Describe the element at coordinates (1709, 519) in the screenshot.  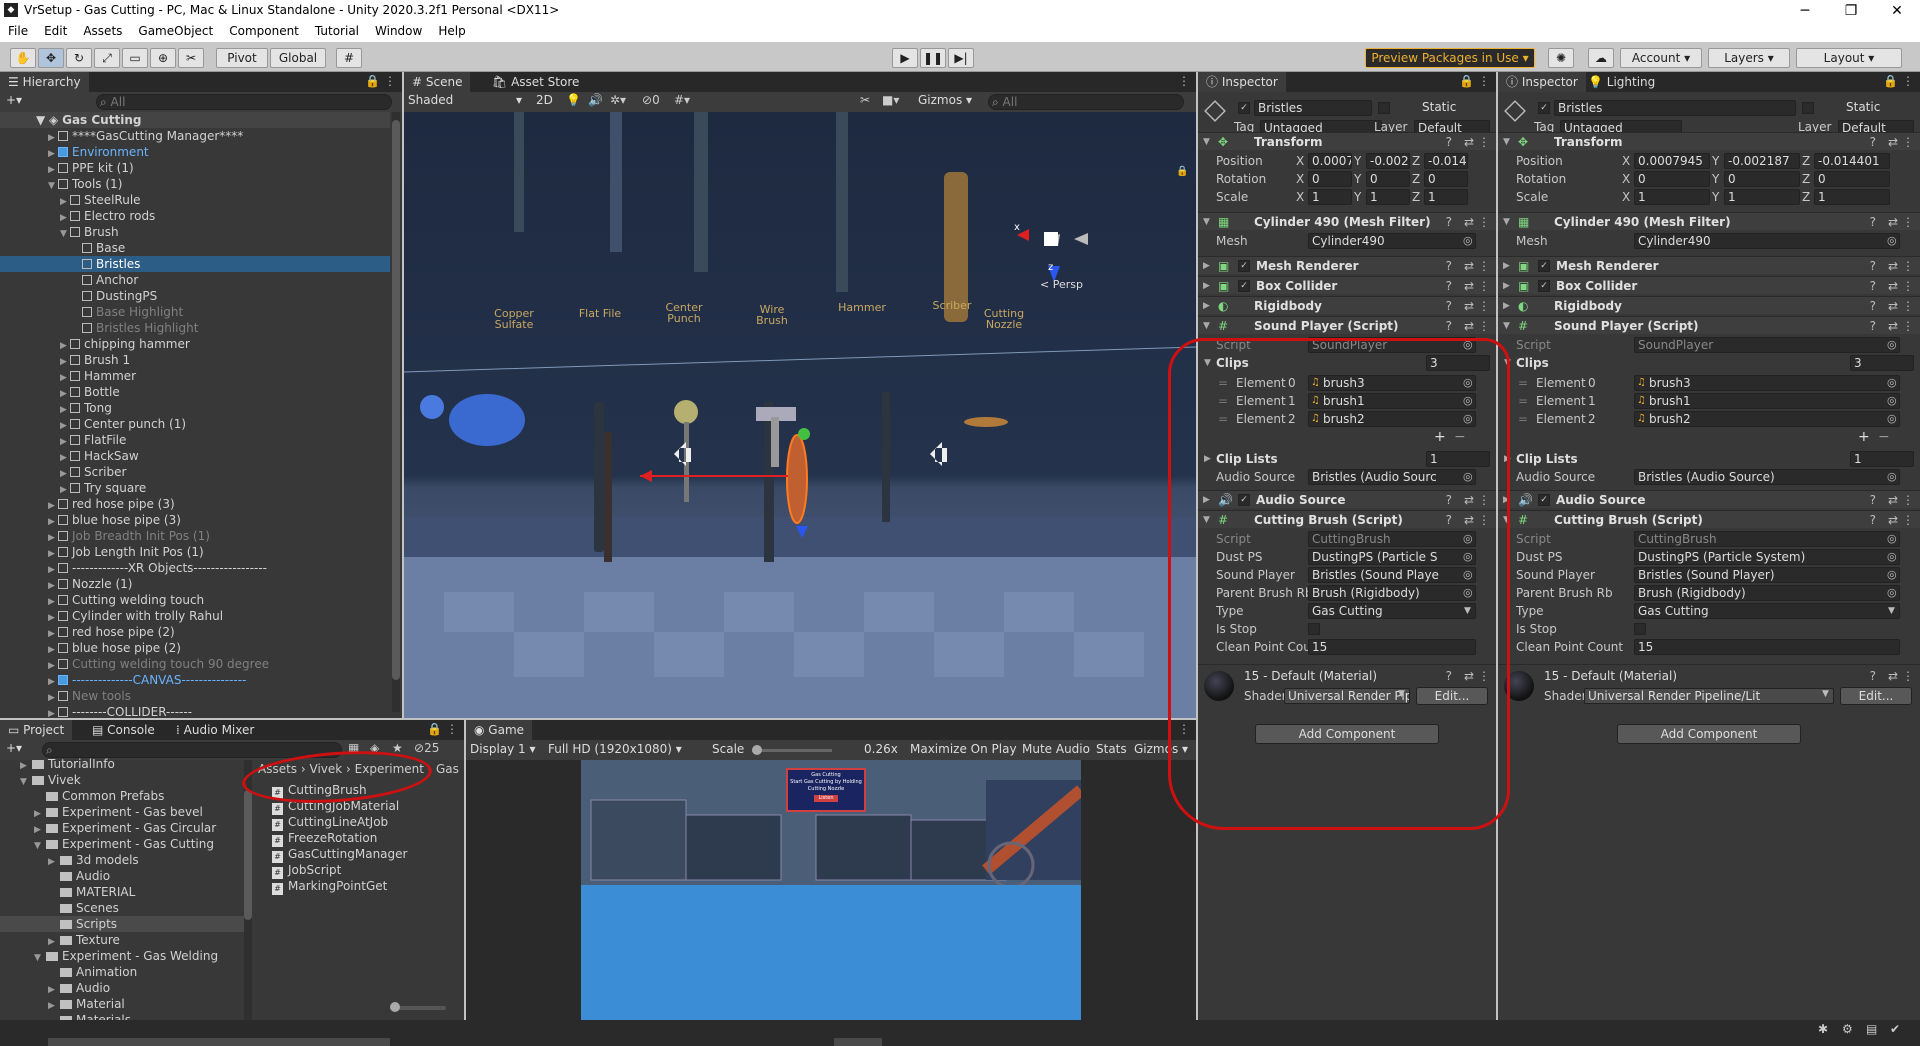
I see `cutting-brush-component: ▼ # Cutting Brush (Script)? ⇄ ⋮` at that location.